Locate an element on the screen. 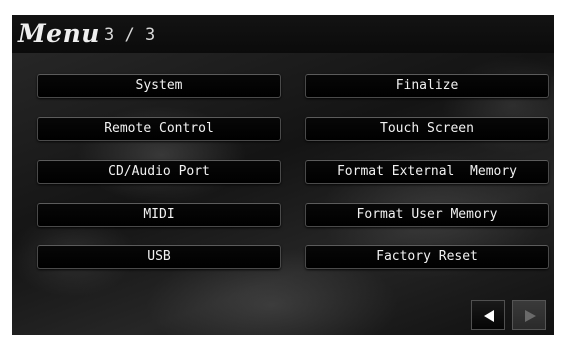 This screenshot has width=564, height=347. page-indicator: 3 / 3 is located at coordinates (130, 35).